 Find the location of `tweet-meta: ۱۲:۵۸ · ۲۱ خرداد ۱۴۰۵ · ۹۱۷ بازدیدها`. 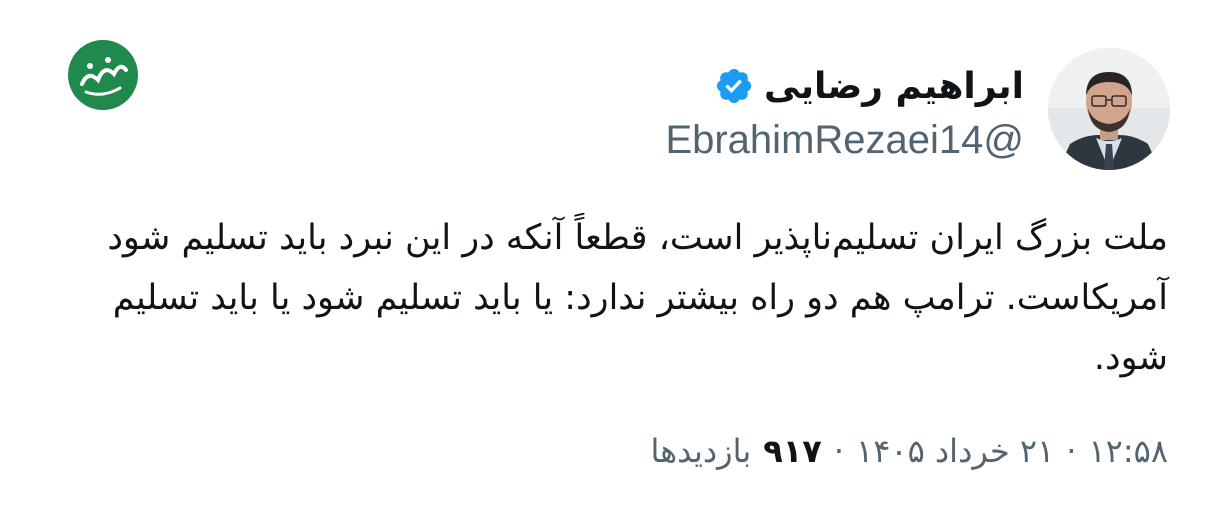

tweet-meta: ۱۲:۵۸ · ۲۱ خرداد ۱۴۰۵ · ۹۱۷ بازدیدها is located at coordinates (909, 451).